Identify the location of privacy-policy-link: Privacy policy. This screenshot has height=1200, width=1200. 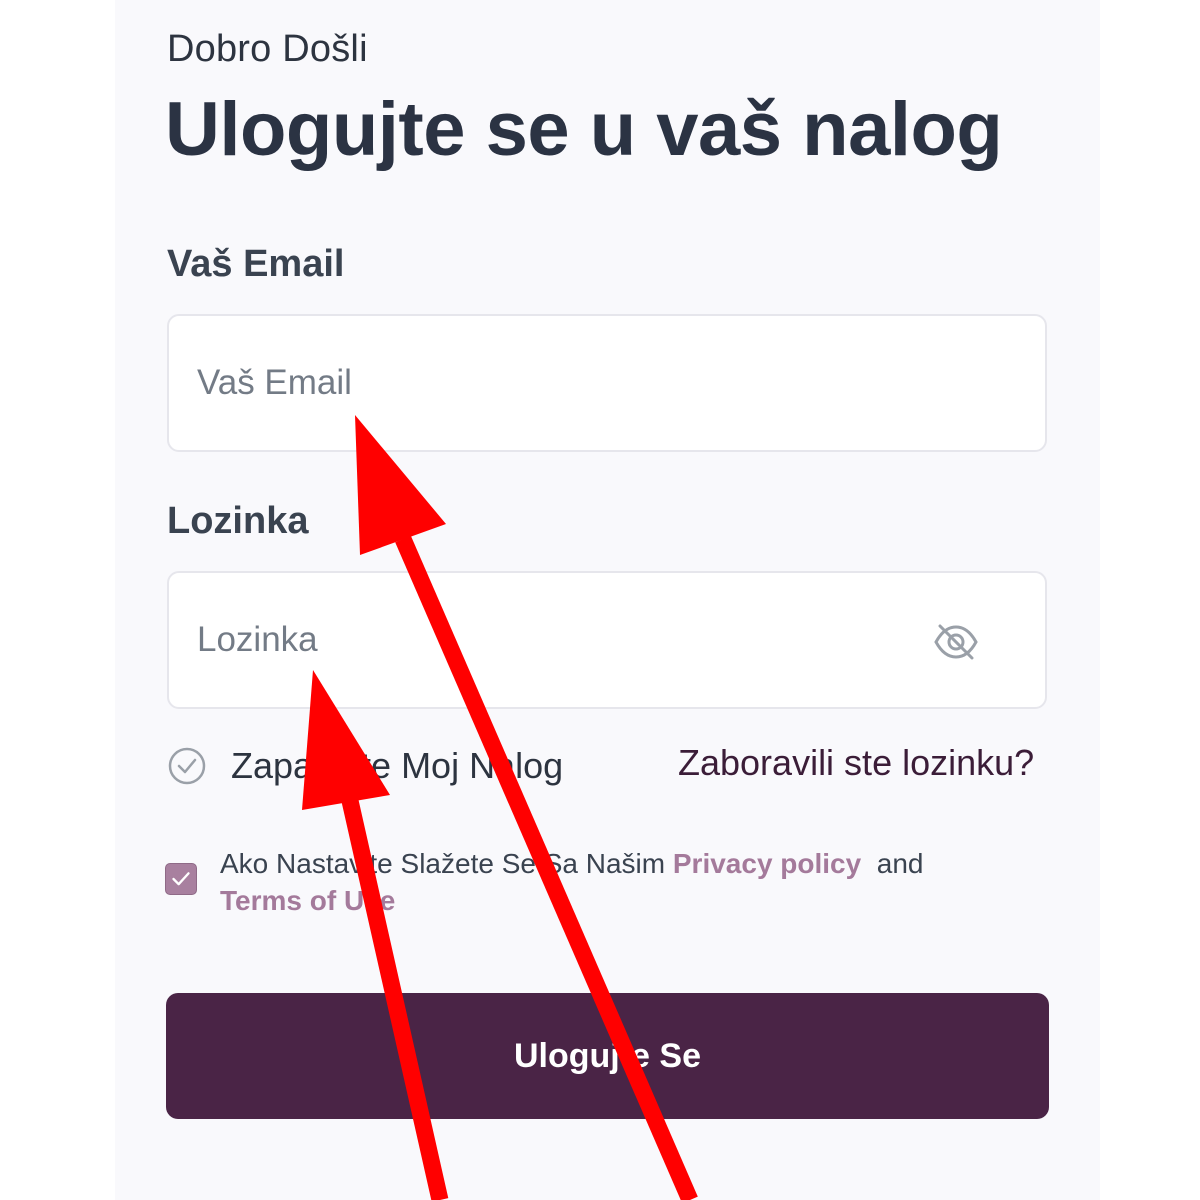
(767, 863).